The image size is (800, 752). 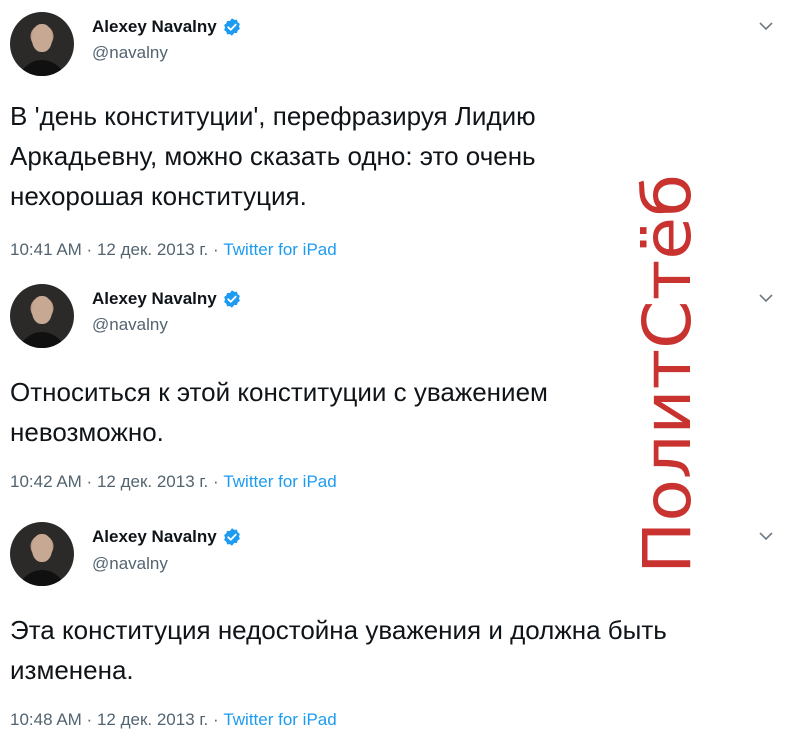 What do you see at coordinates (46, 719) in the screenshot?
I see `tweet-time: 10:48 AM` at bounding box center [46, 719].